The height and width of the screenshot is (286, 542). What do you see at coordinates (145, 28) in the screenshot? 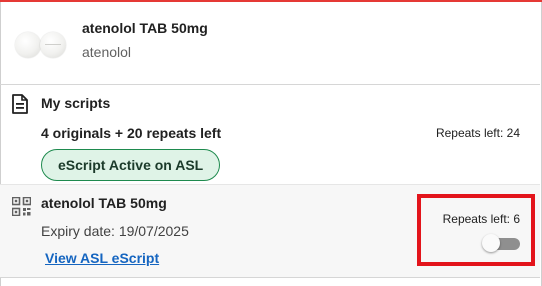
I see `medication-title: atenolol TAB 50mg` at bounding box center [145, 28].